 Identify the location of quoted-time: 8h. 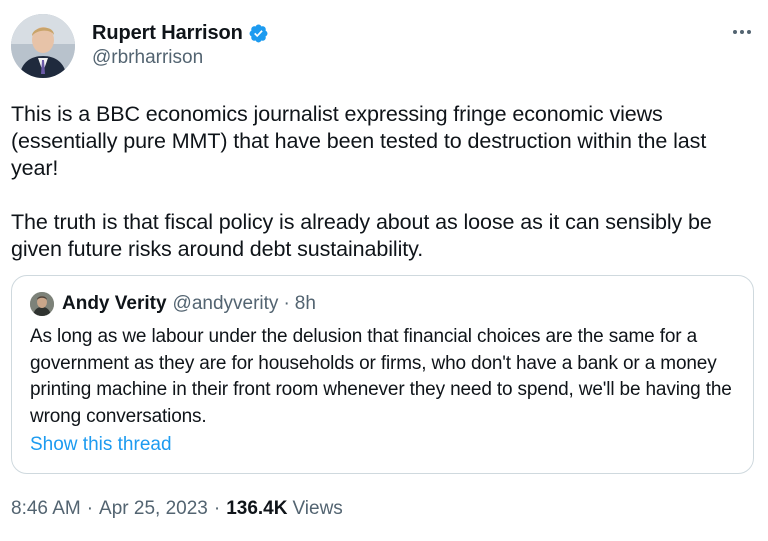
(305, 303).